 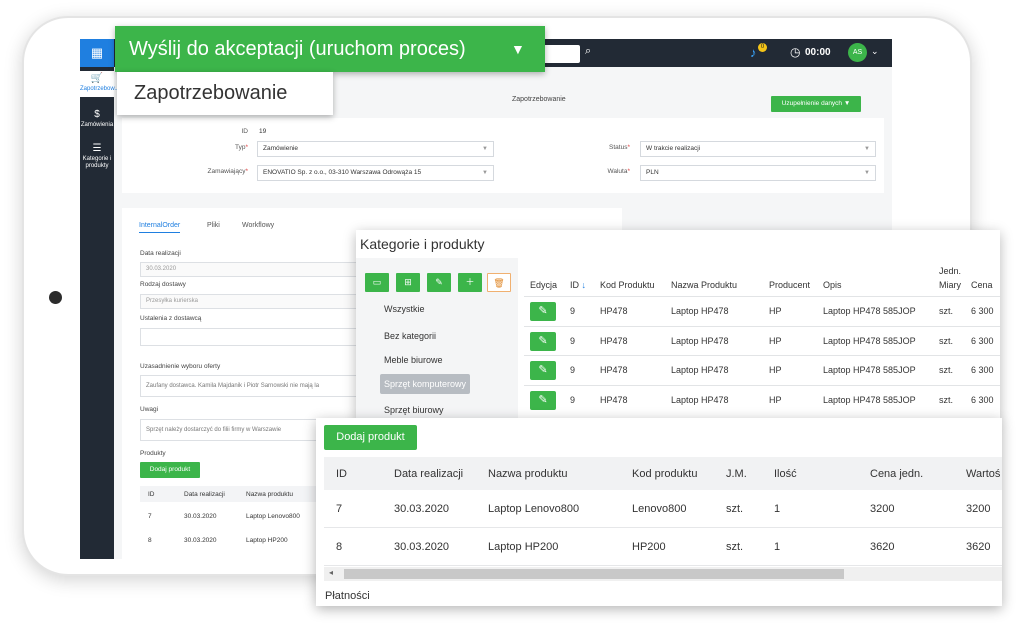 I want to click on sidebar-item-kategorie: ☰ Kategorie i produkty, so click(x=97, y=156).